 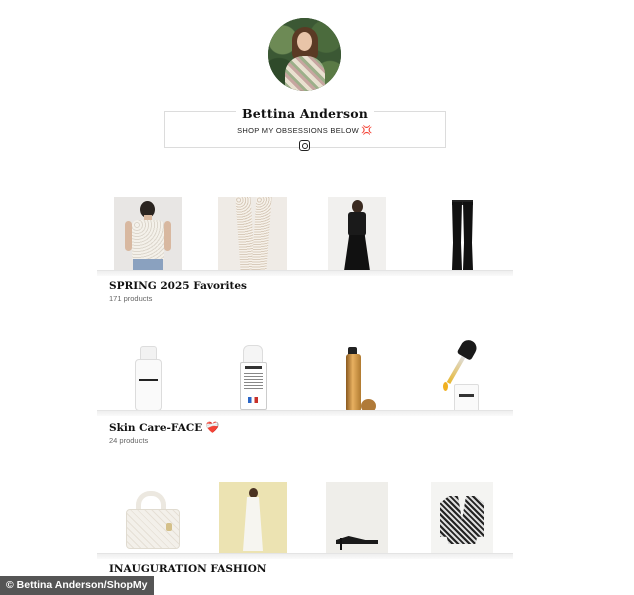 I want to click on product-lace-pants, so click(x=252, y=234).